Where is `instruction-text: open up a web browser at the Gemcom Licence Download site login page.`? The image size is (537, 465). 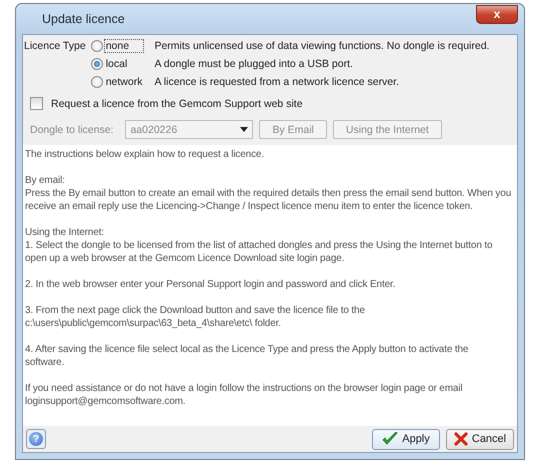
instruction-text: open up a web browser at the Gemcom Licence Download site login page. is located at coordinates (185, 258).